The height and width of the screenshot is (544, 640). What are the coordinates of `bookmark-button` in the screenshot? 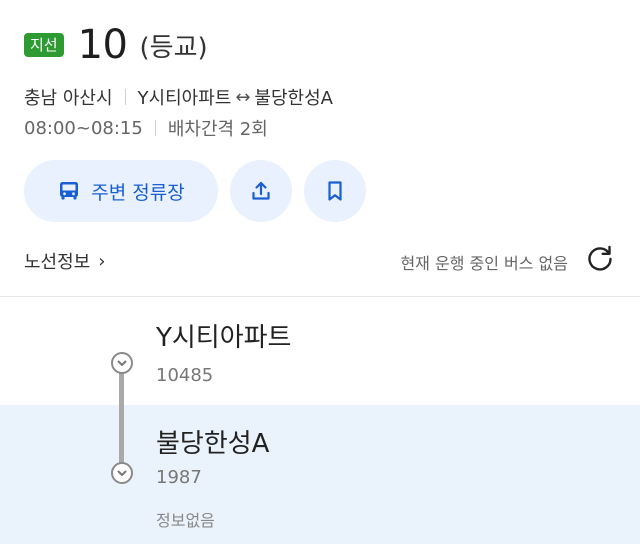 It's located at (335, 191).